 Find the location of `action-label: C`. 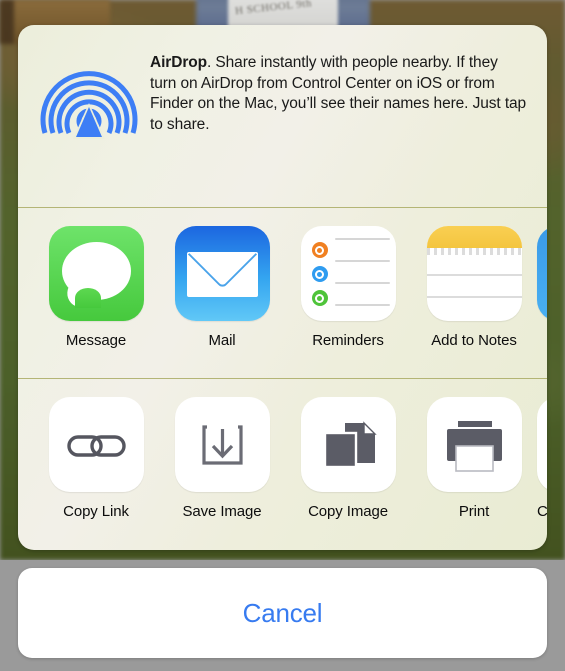

action-label: C is located at coordinates (542, 511).